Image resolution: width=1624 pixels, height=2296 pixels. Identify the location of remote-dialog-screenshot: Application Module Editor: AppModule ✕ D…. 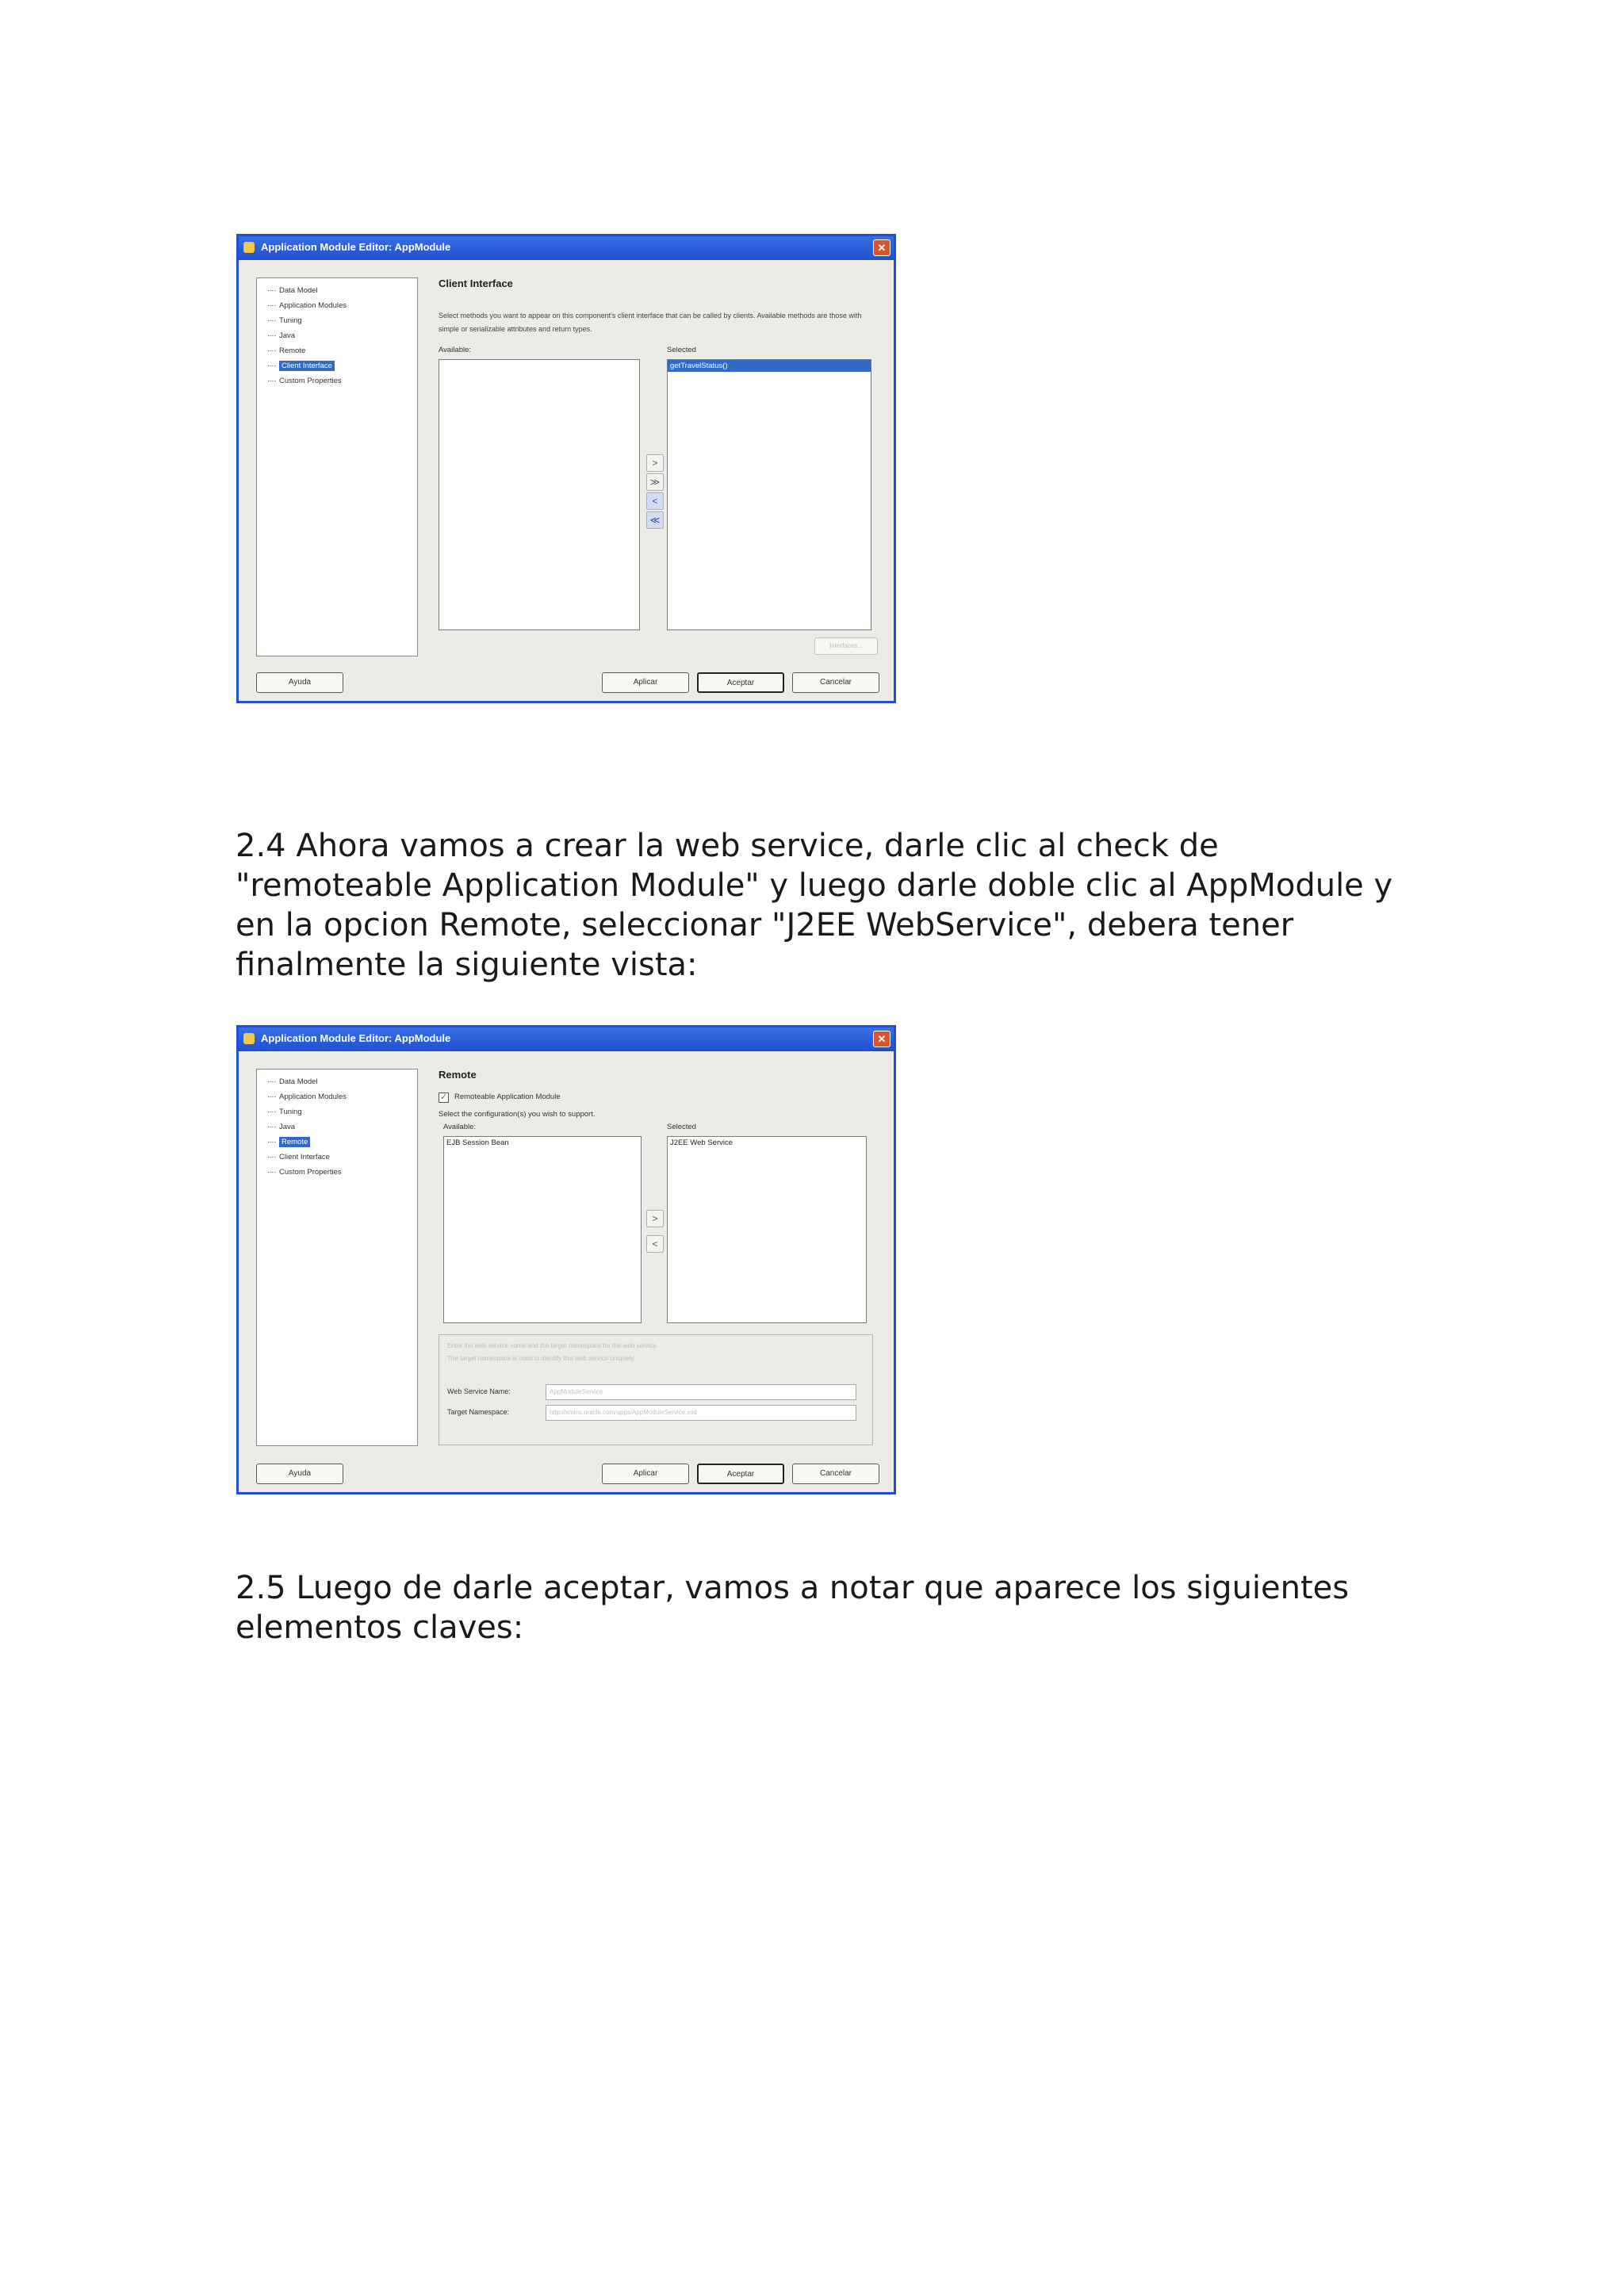
(566, 1259).